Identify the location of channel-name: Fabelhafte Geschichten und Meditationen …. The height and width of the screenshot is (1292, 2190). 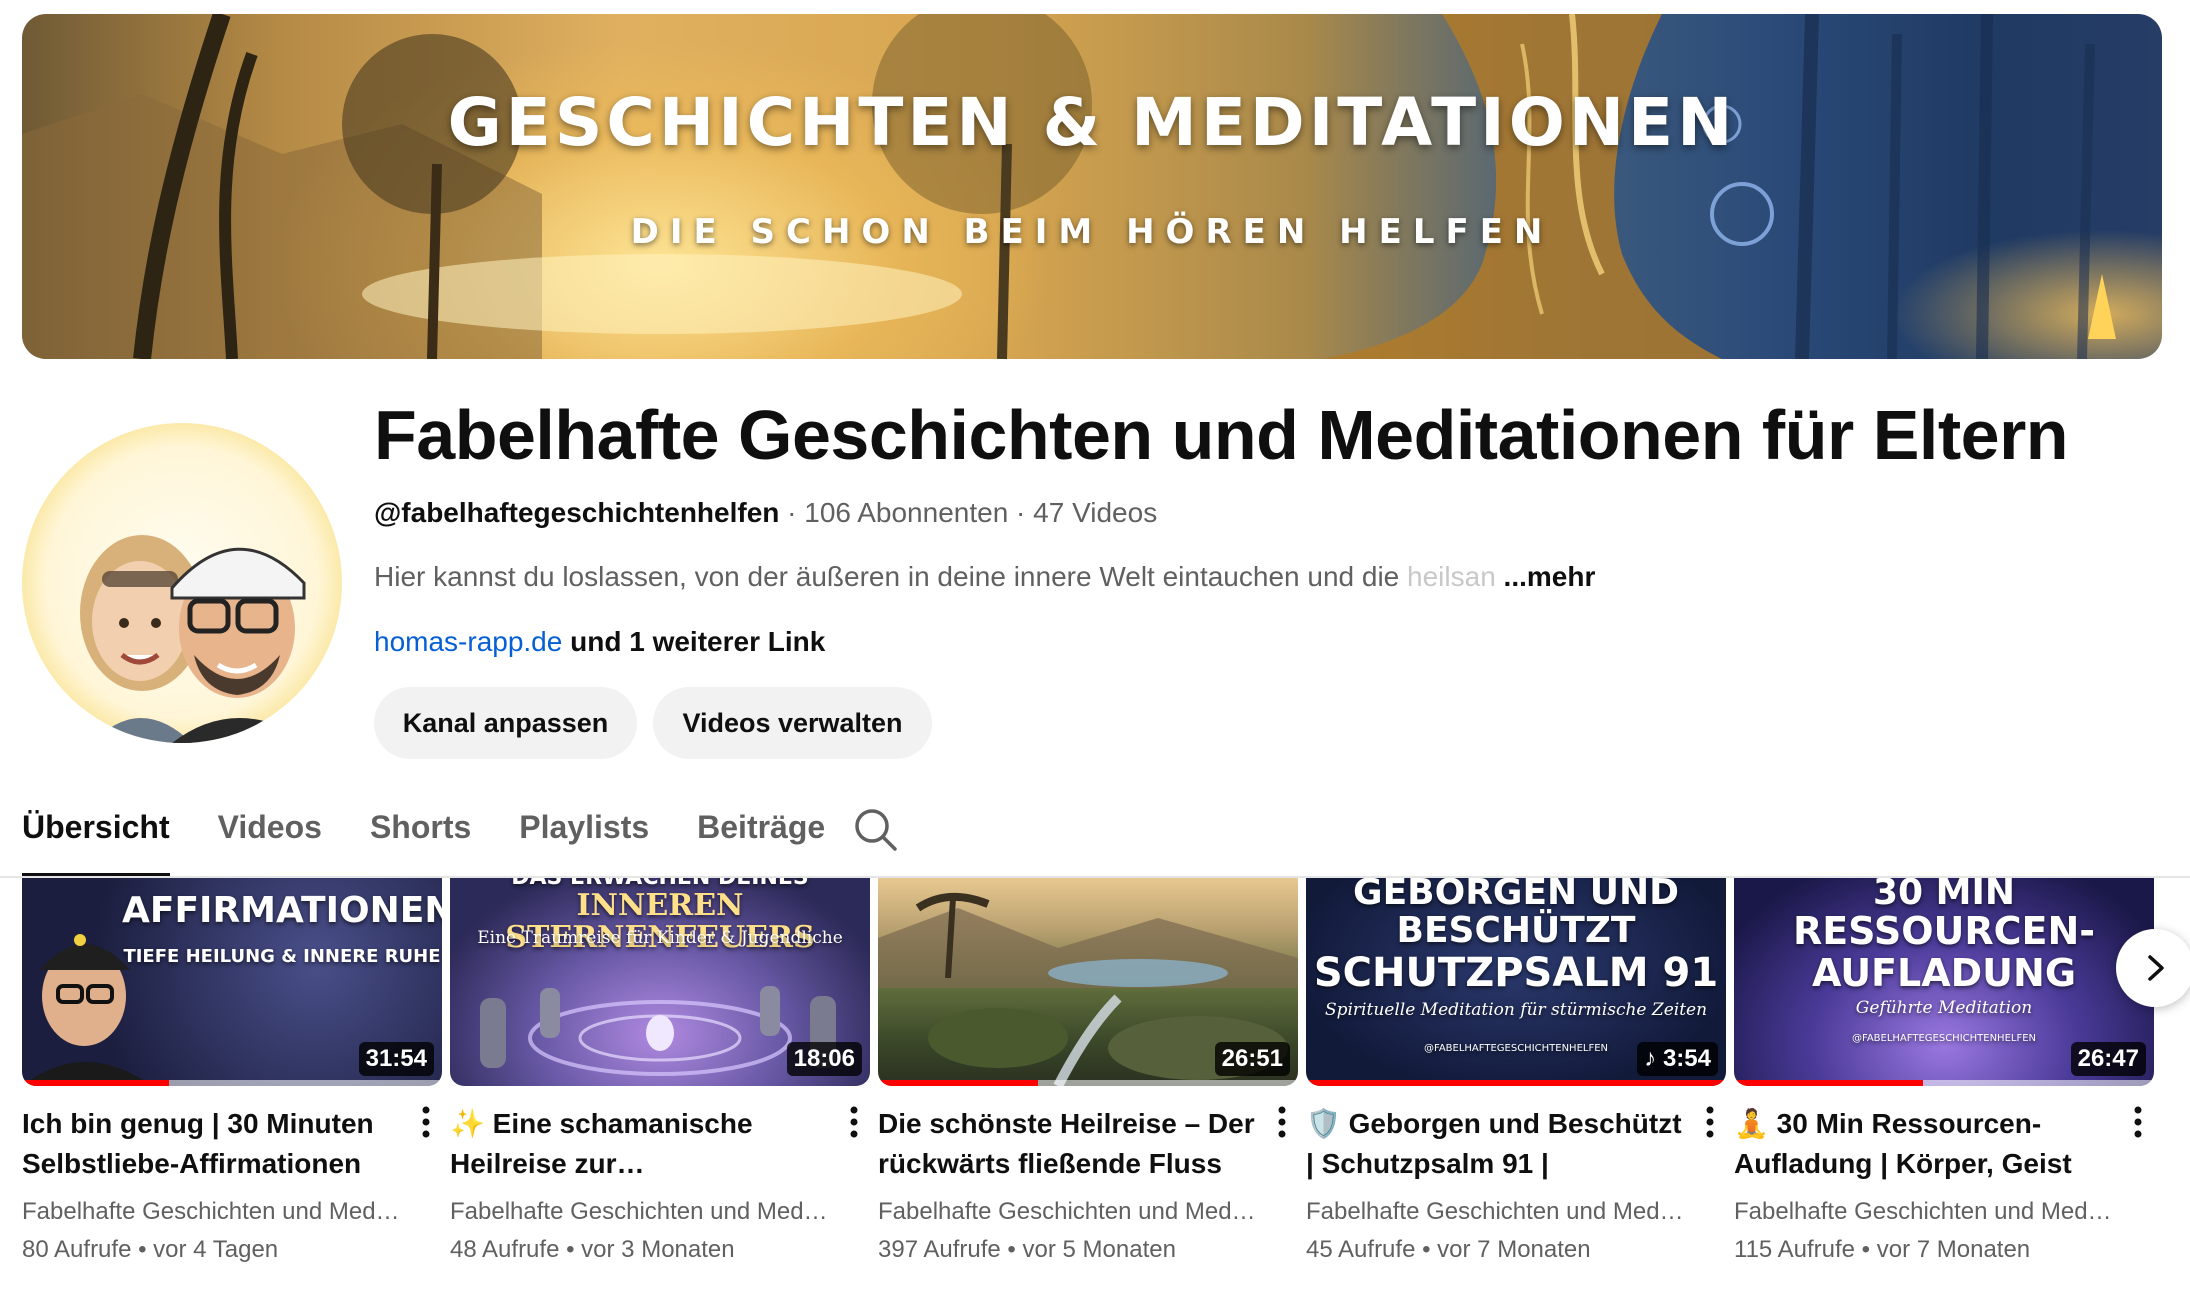
(1221, 435).